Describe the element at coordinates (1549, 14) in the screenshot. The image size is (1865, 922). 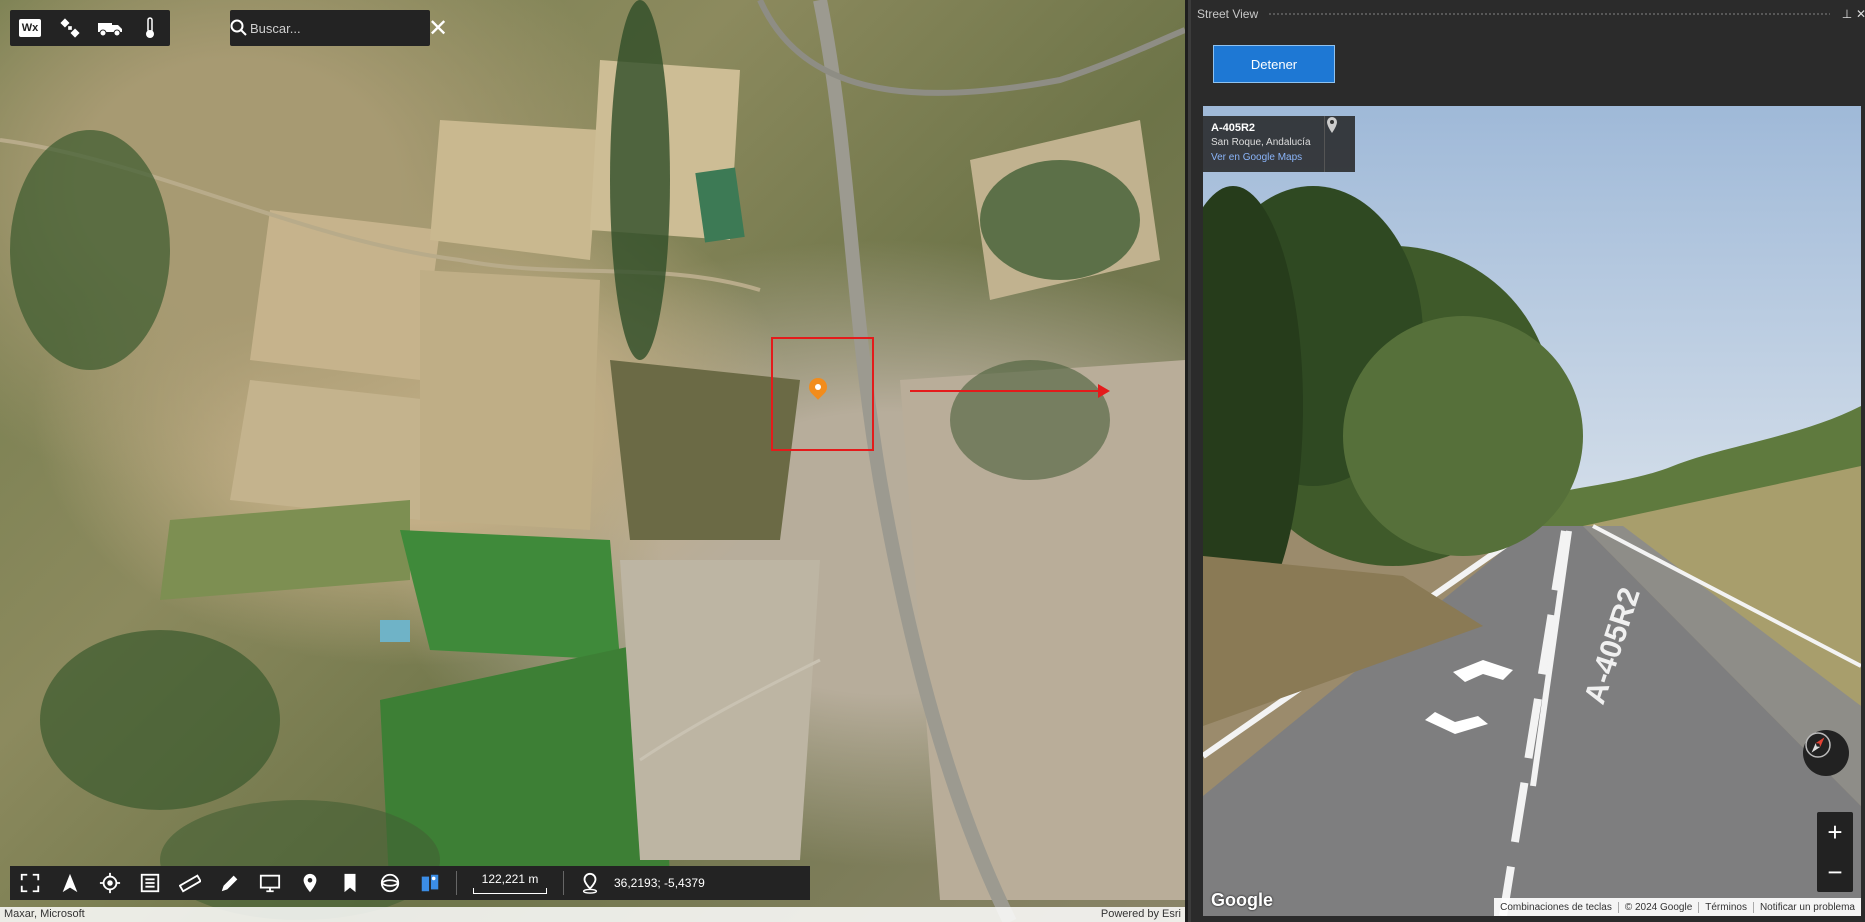
I see `panel-drag-handle` at that location.